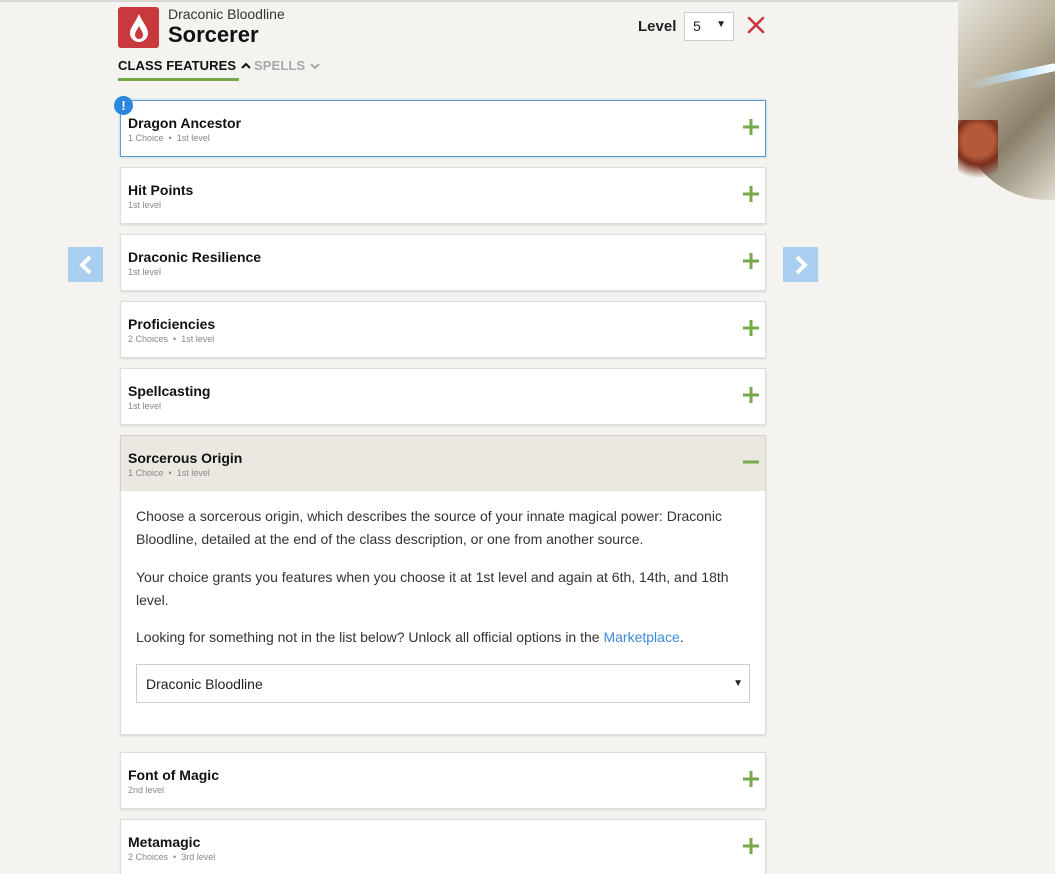  Describe the element at coordinates (171, 339) in the screenshot. I see `feature-meta: 2 Choices • 1st level` at that location.